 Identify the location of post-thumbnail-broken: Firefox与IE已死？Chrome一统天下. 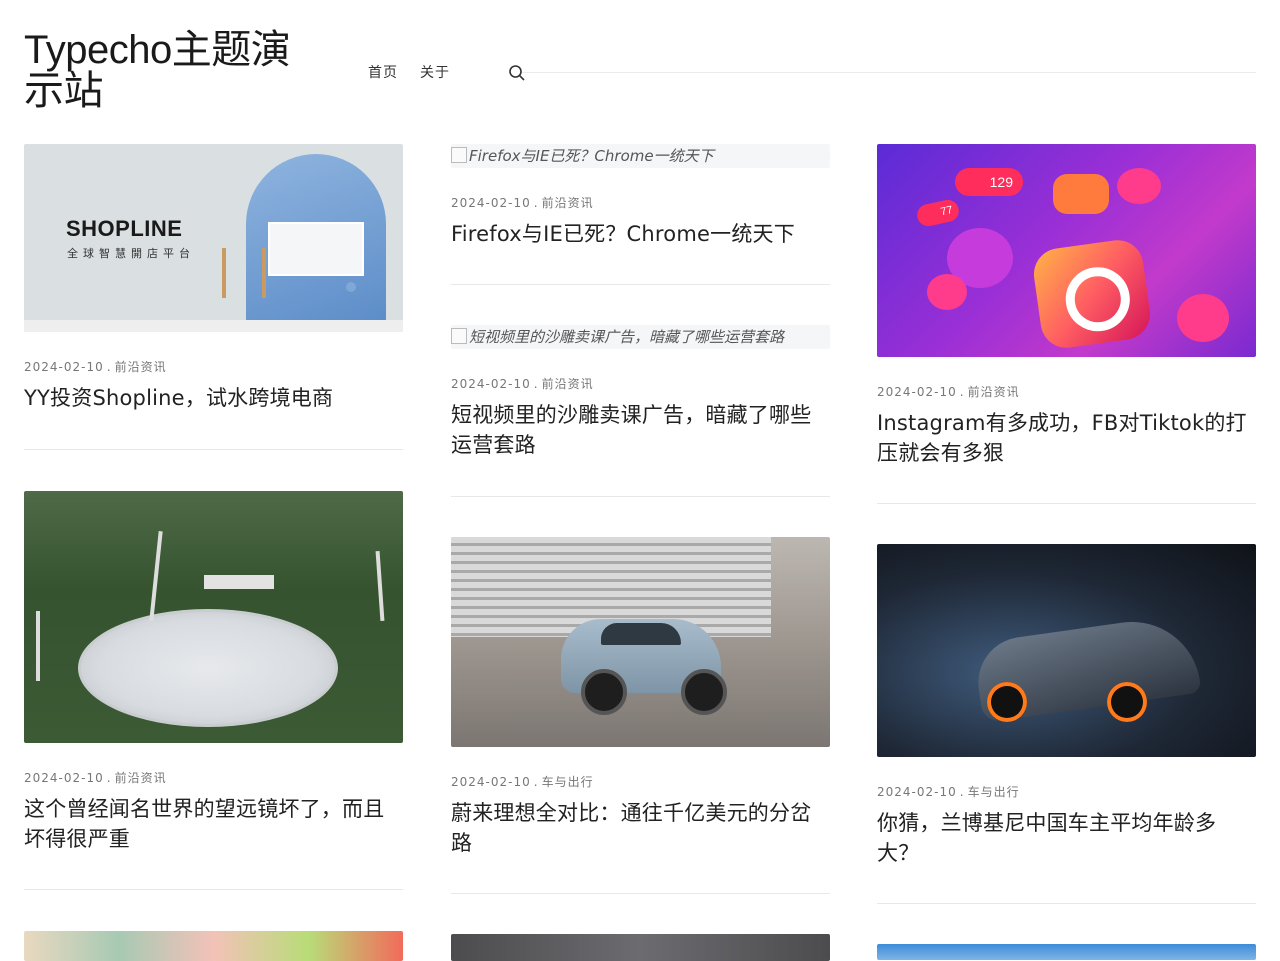
(640, 156).